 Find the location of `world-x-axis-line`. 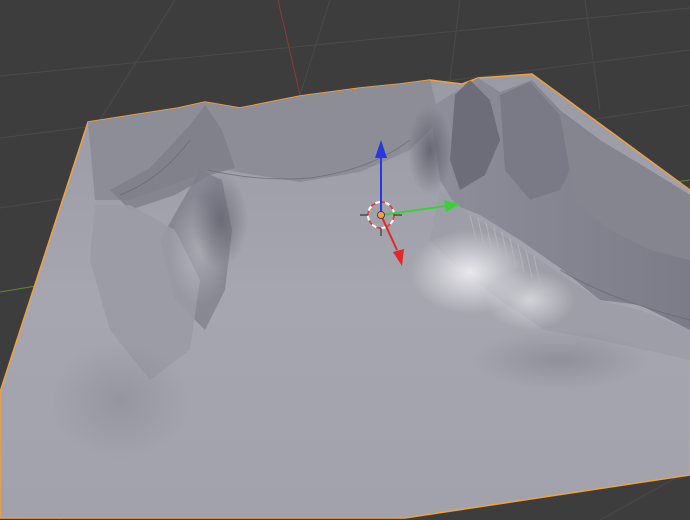

world-x-axis-line is located at coordinates (289, 48).